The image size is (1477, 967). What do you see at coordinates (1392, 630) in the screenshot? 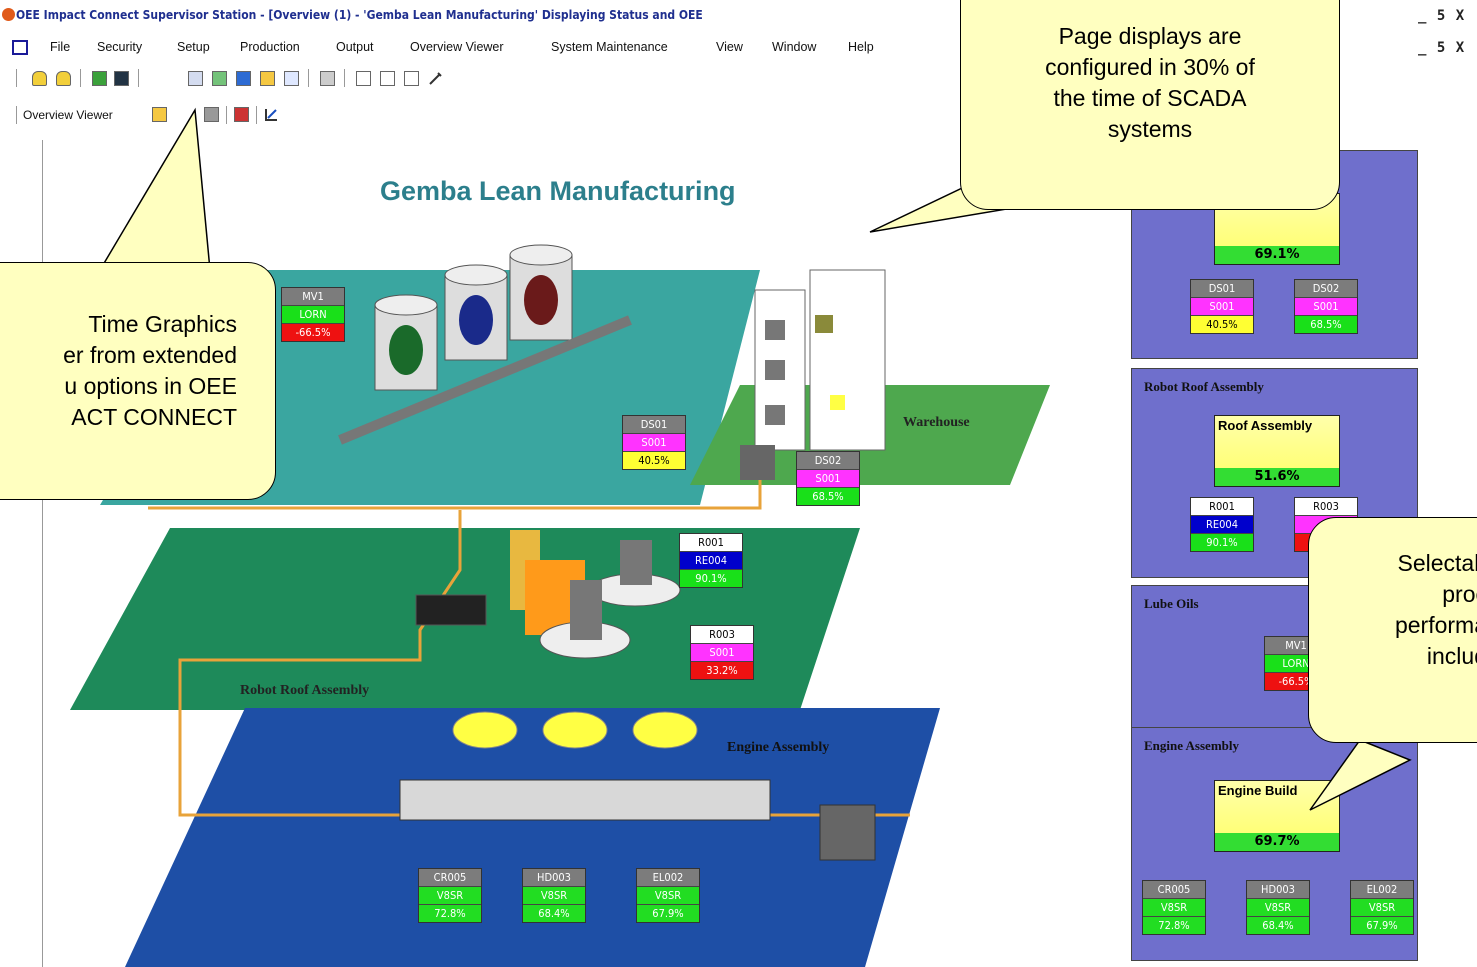
I see `callout-selectable: Selectab proc performa includ` at bounding box center [1392, 630].